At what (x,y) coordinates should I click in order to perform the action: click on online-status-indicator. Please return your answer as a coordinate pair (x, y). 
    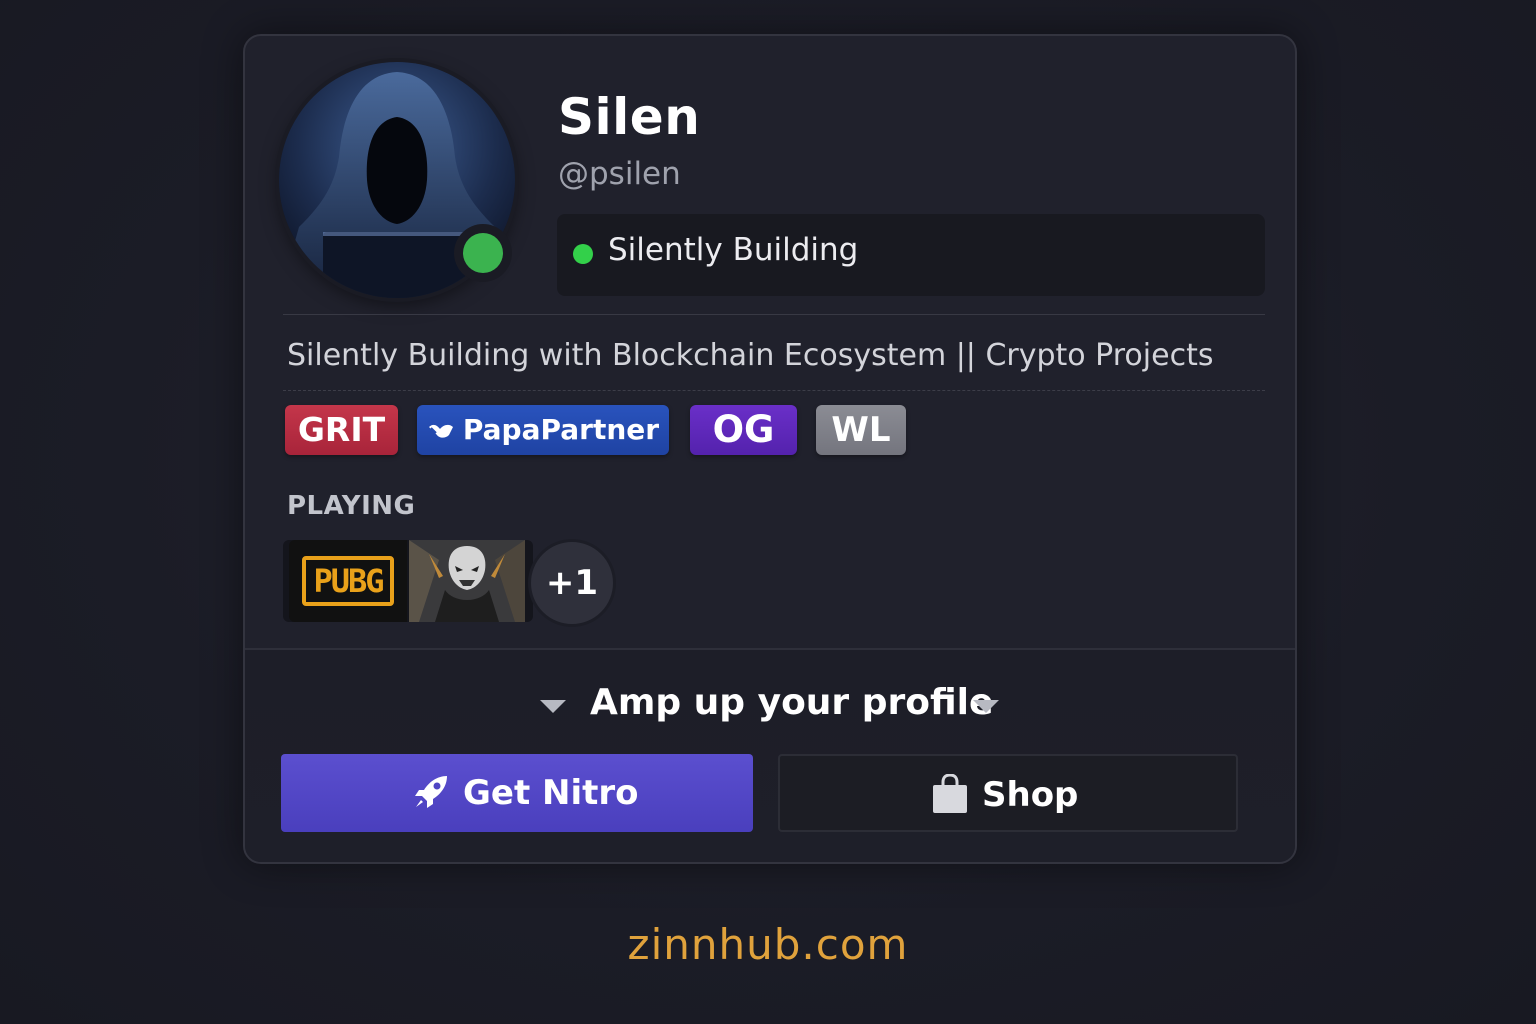
    Looking at the image, I should click on (483, 253).